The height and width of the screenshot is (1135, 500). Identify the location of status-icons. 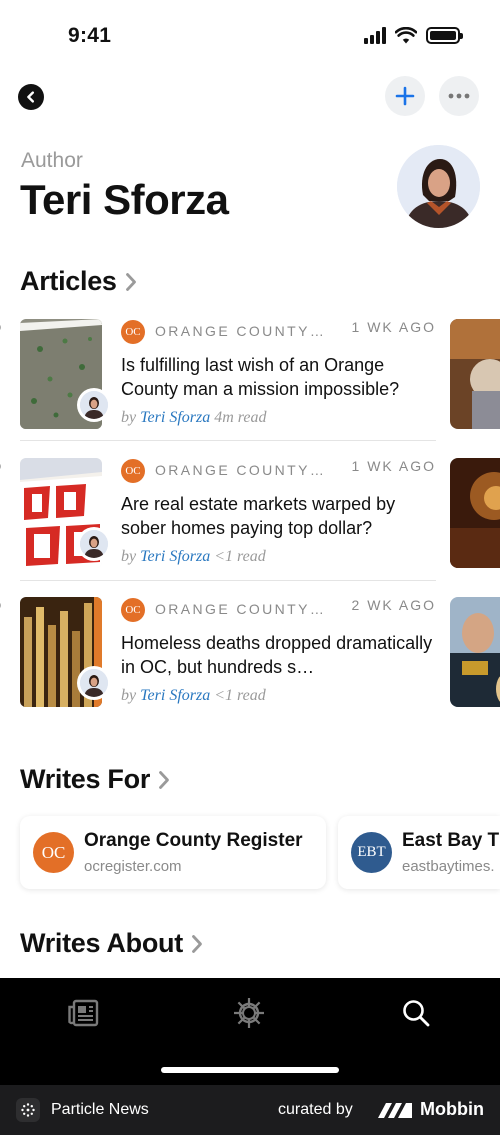
(413, 35).